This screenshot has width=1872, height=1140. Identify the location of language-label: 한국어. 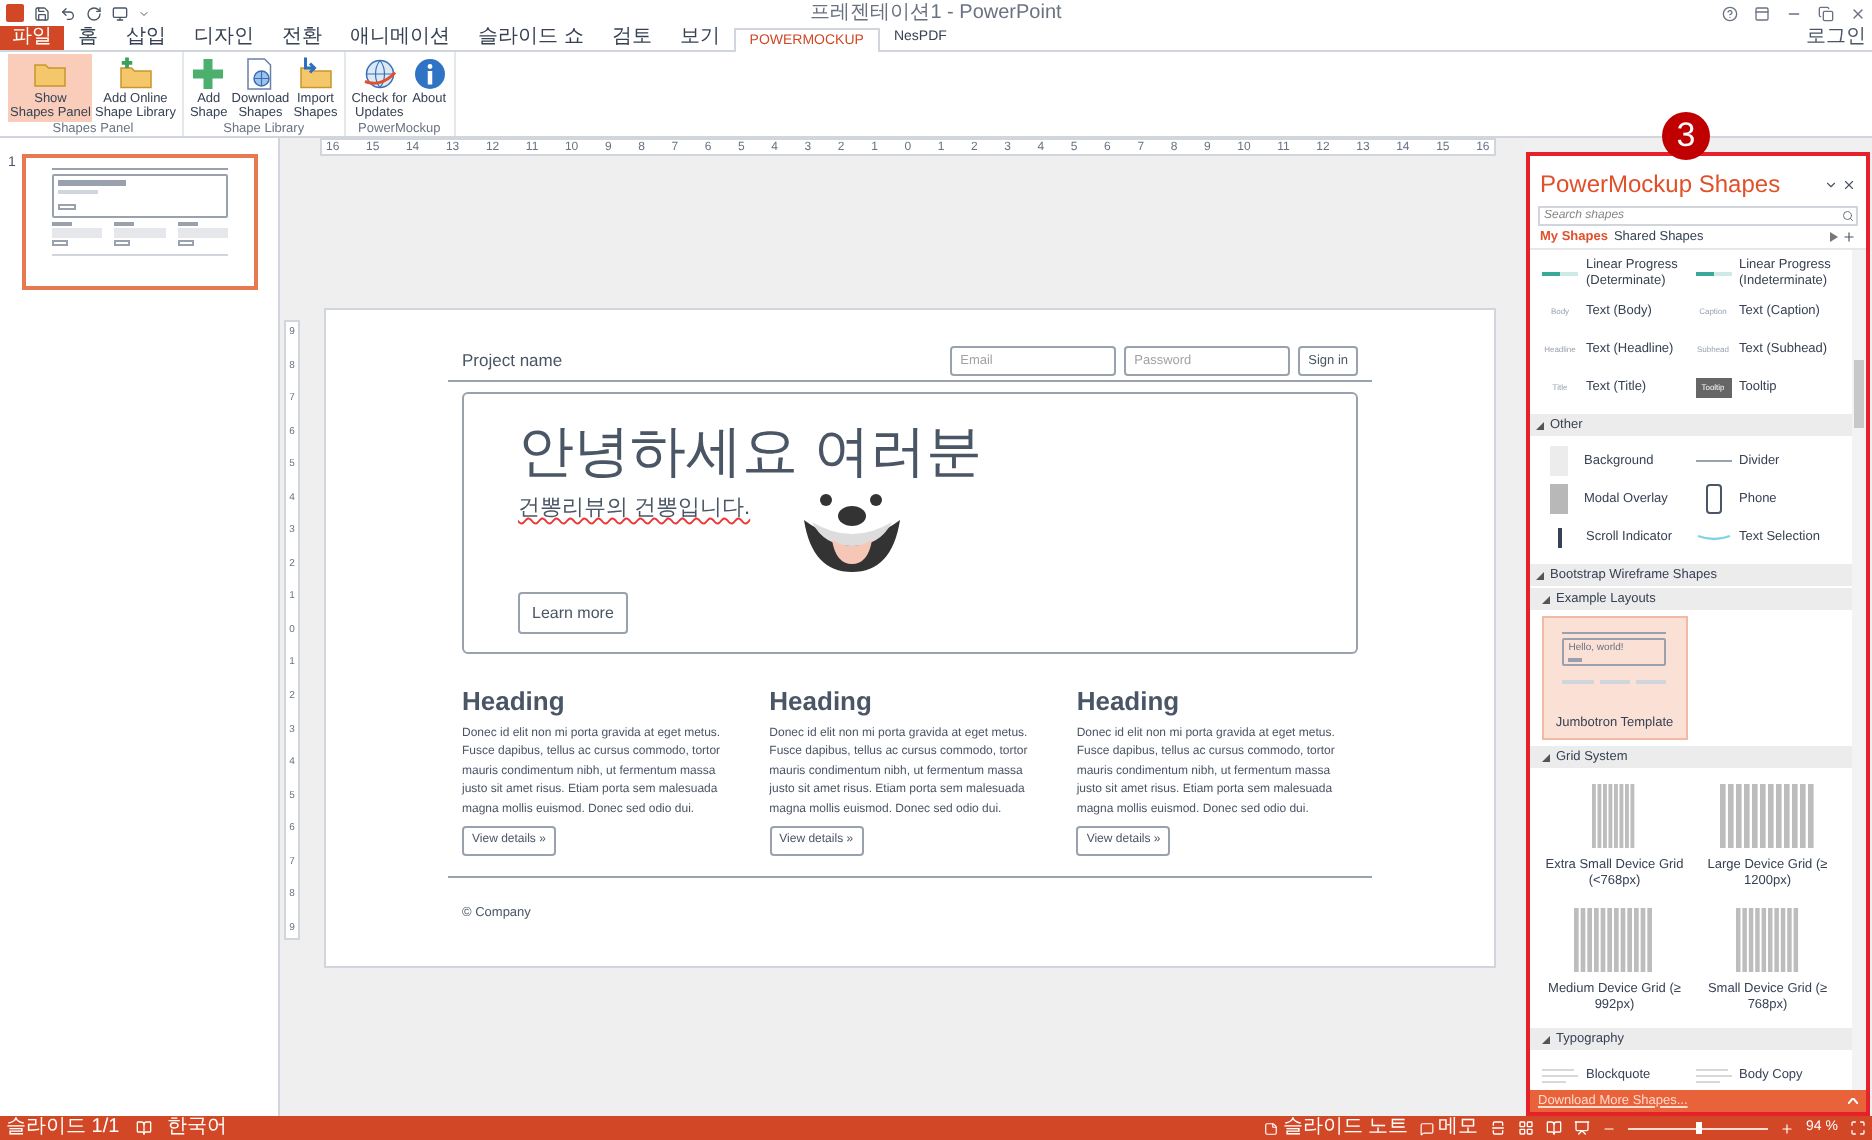
(197, 1128).